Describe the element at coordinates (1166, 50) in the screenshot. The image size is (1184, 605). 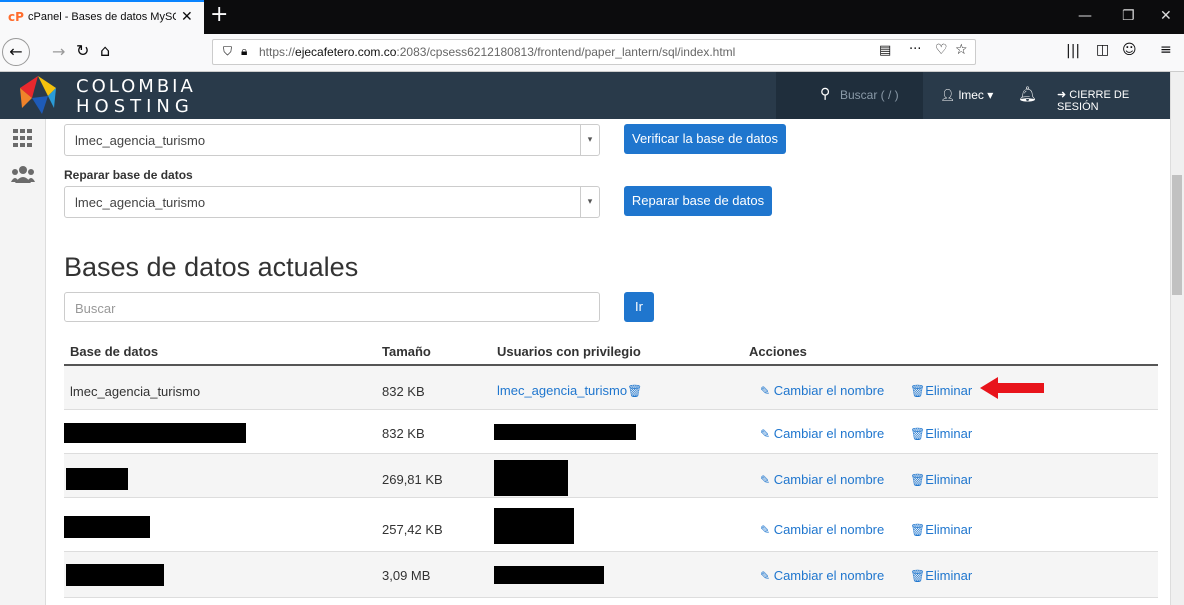
I see `menu-icon: ≡` at that location.